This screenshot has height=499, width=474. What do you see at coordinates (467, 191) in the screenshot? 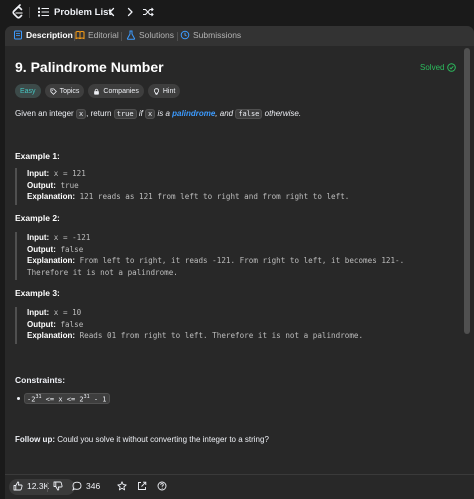
I see `scrollbar-thumb` at bounding box center [467, 191].